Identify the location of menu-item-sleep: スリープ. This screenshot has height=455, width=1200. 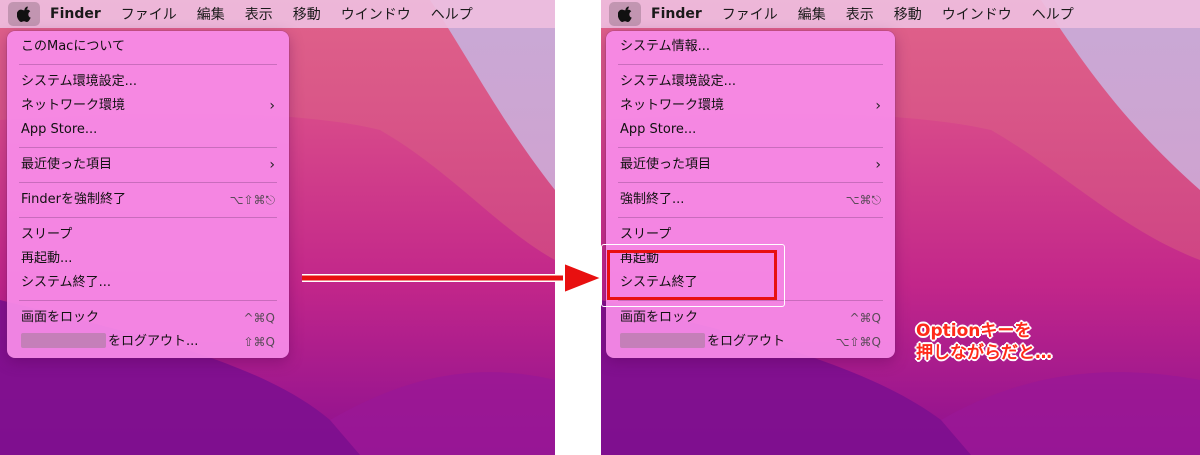
(148, 235).